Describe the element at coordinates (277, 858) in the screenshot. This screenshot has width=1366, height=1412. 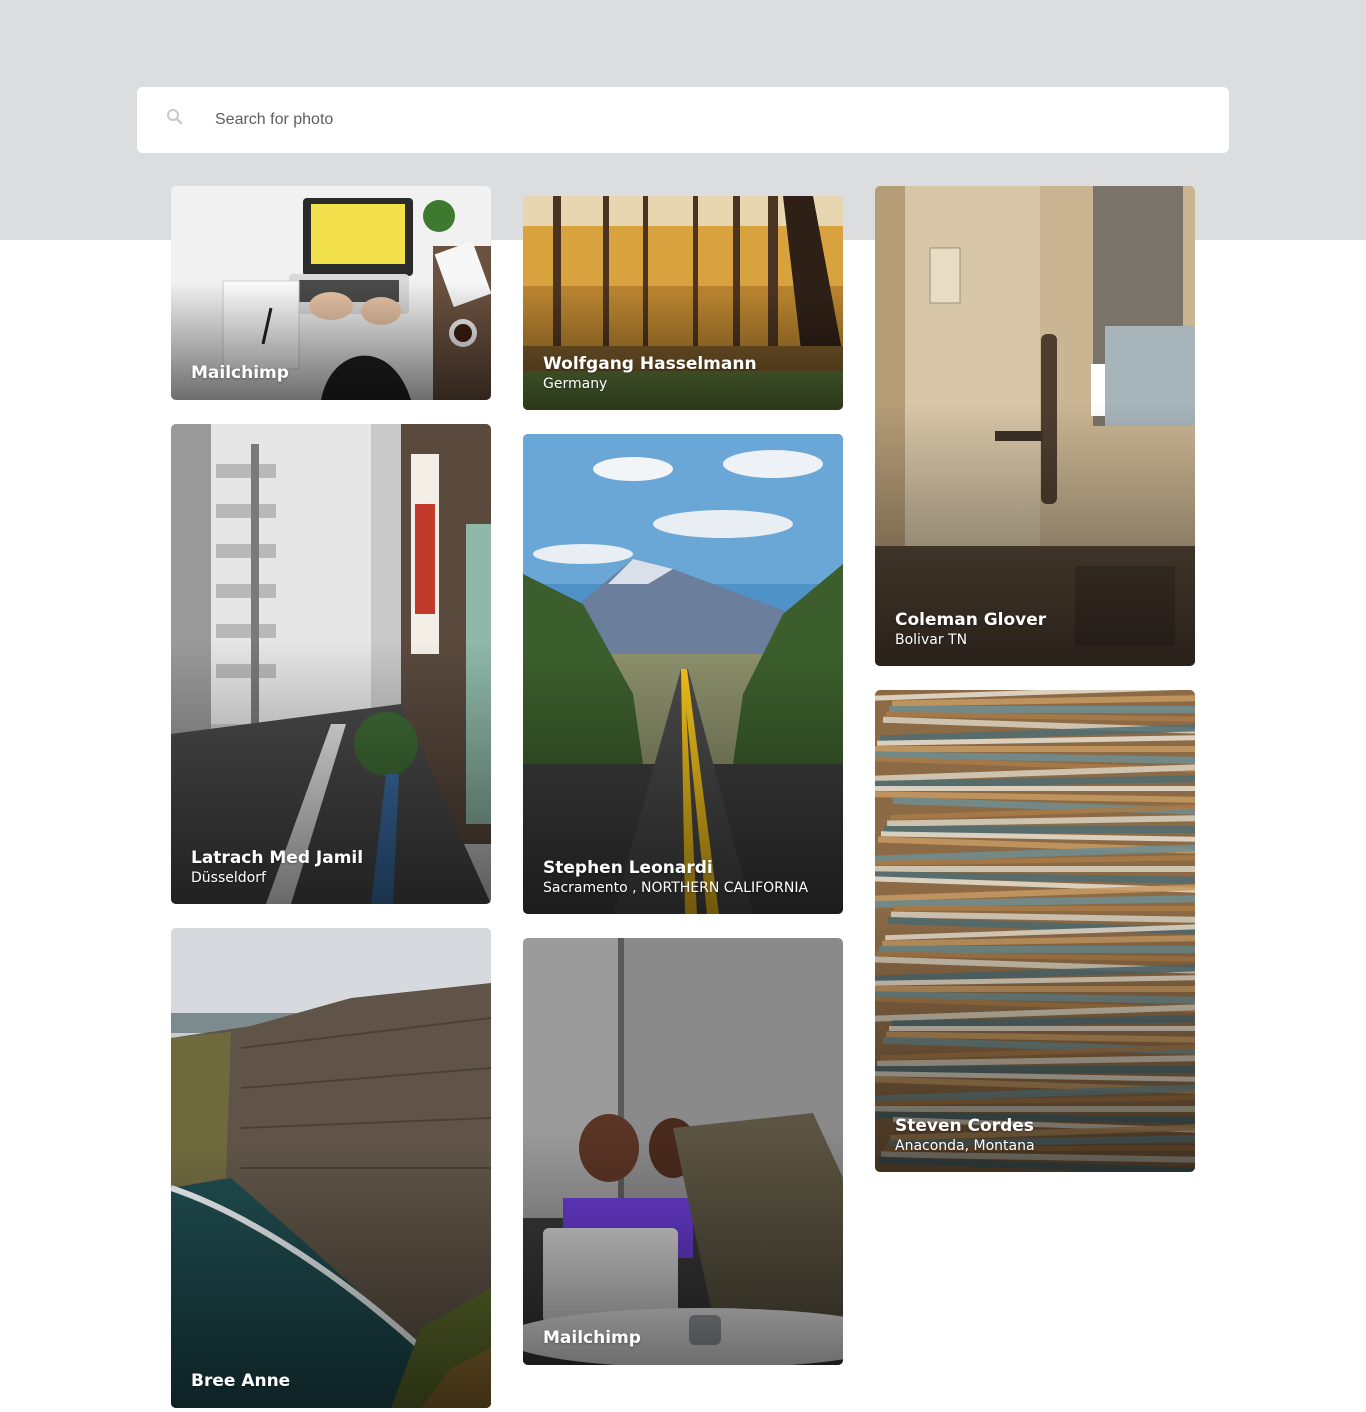
I see `photo-author: Latrach Med Jamil` at that location.